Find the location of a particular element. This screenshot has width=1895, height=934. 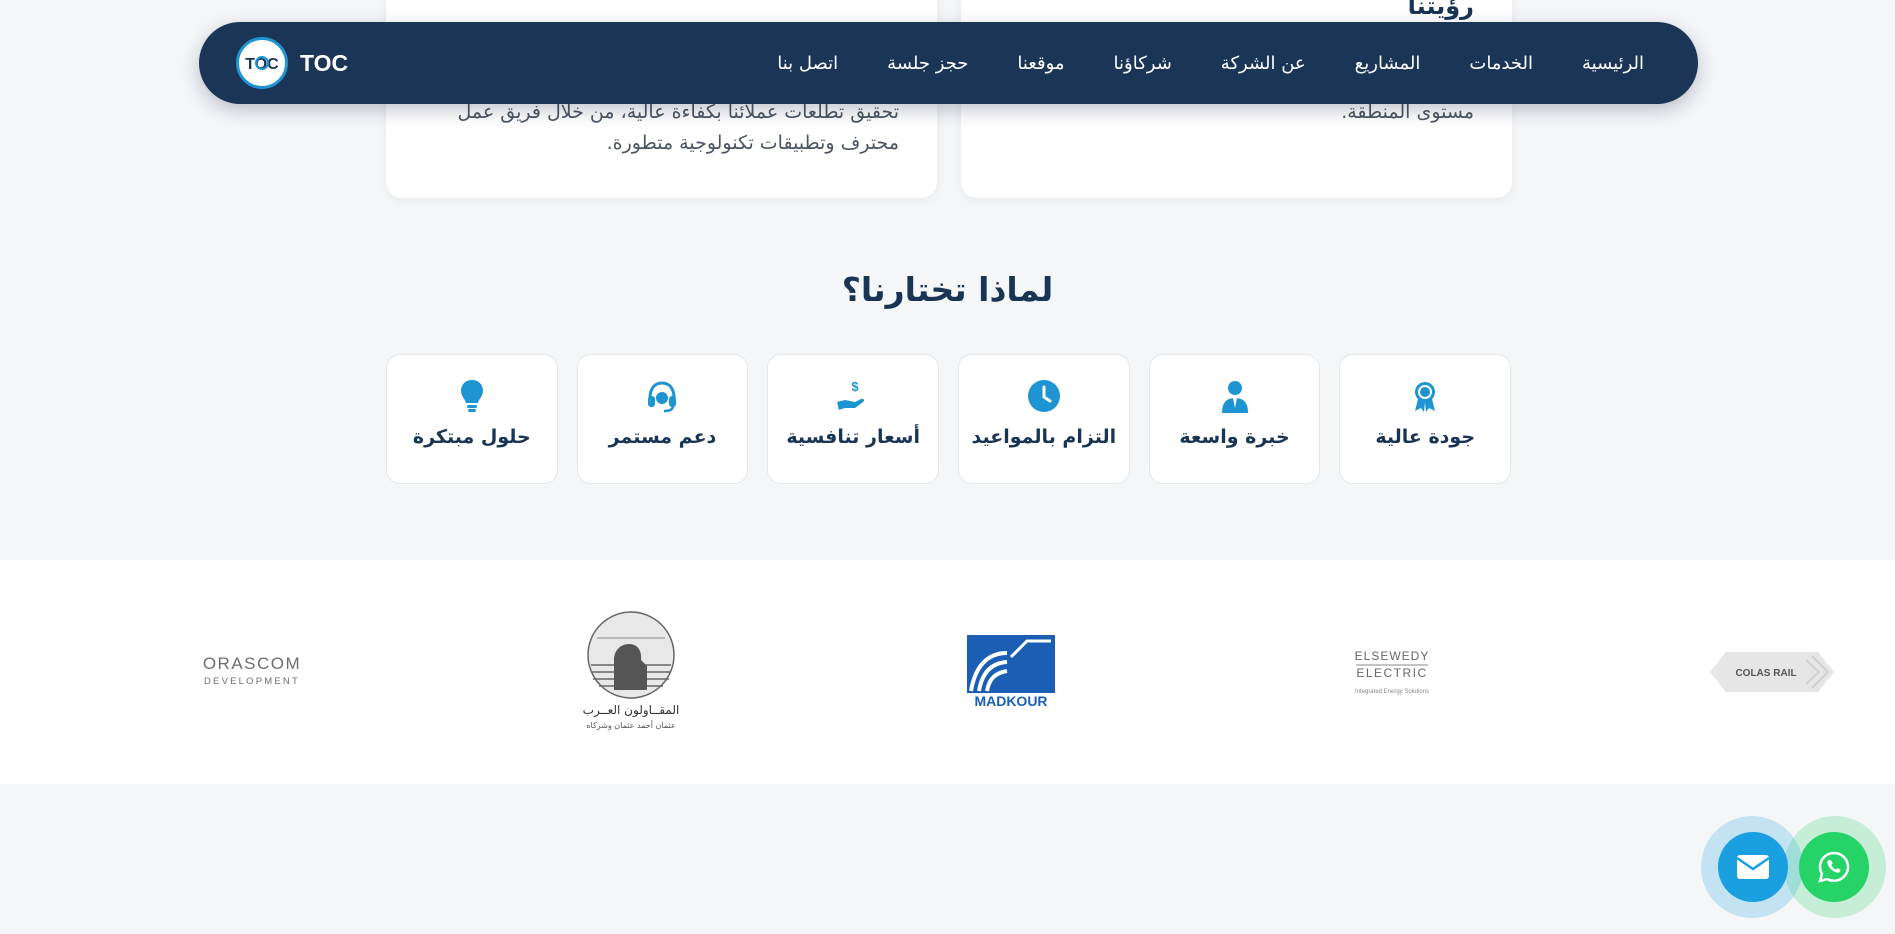

nav-item-projects: المشاريع is located at coordinates (1388, 63).